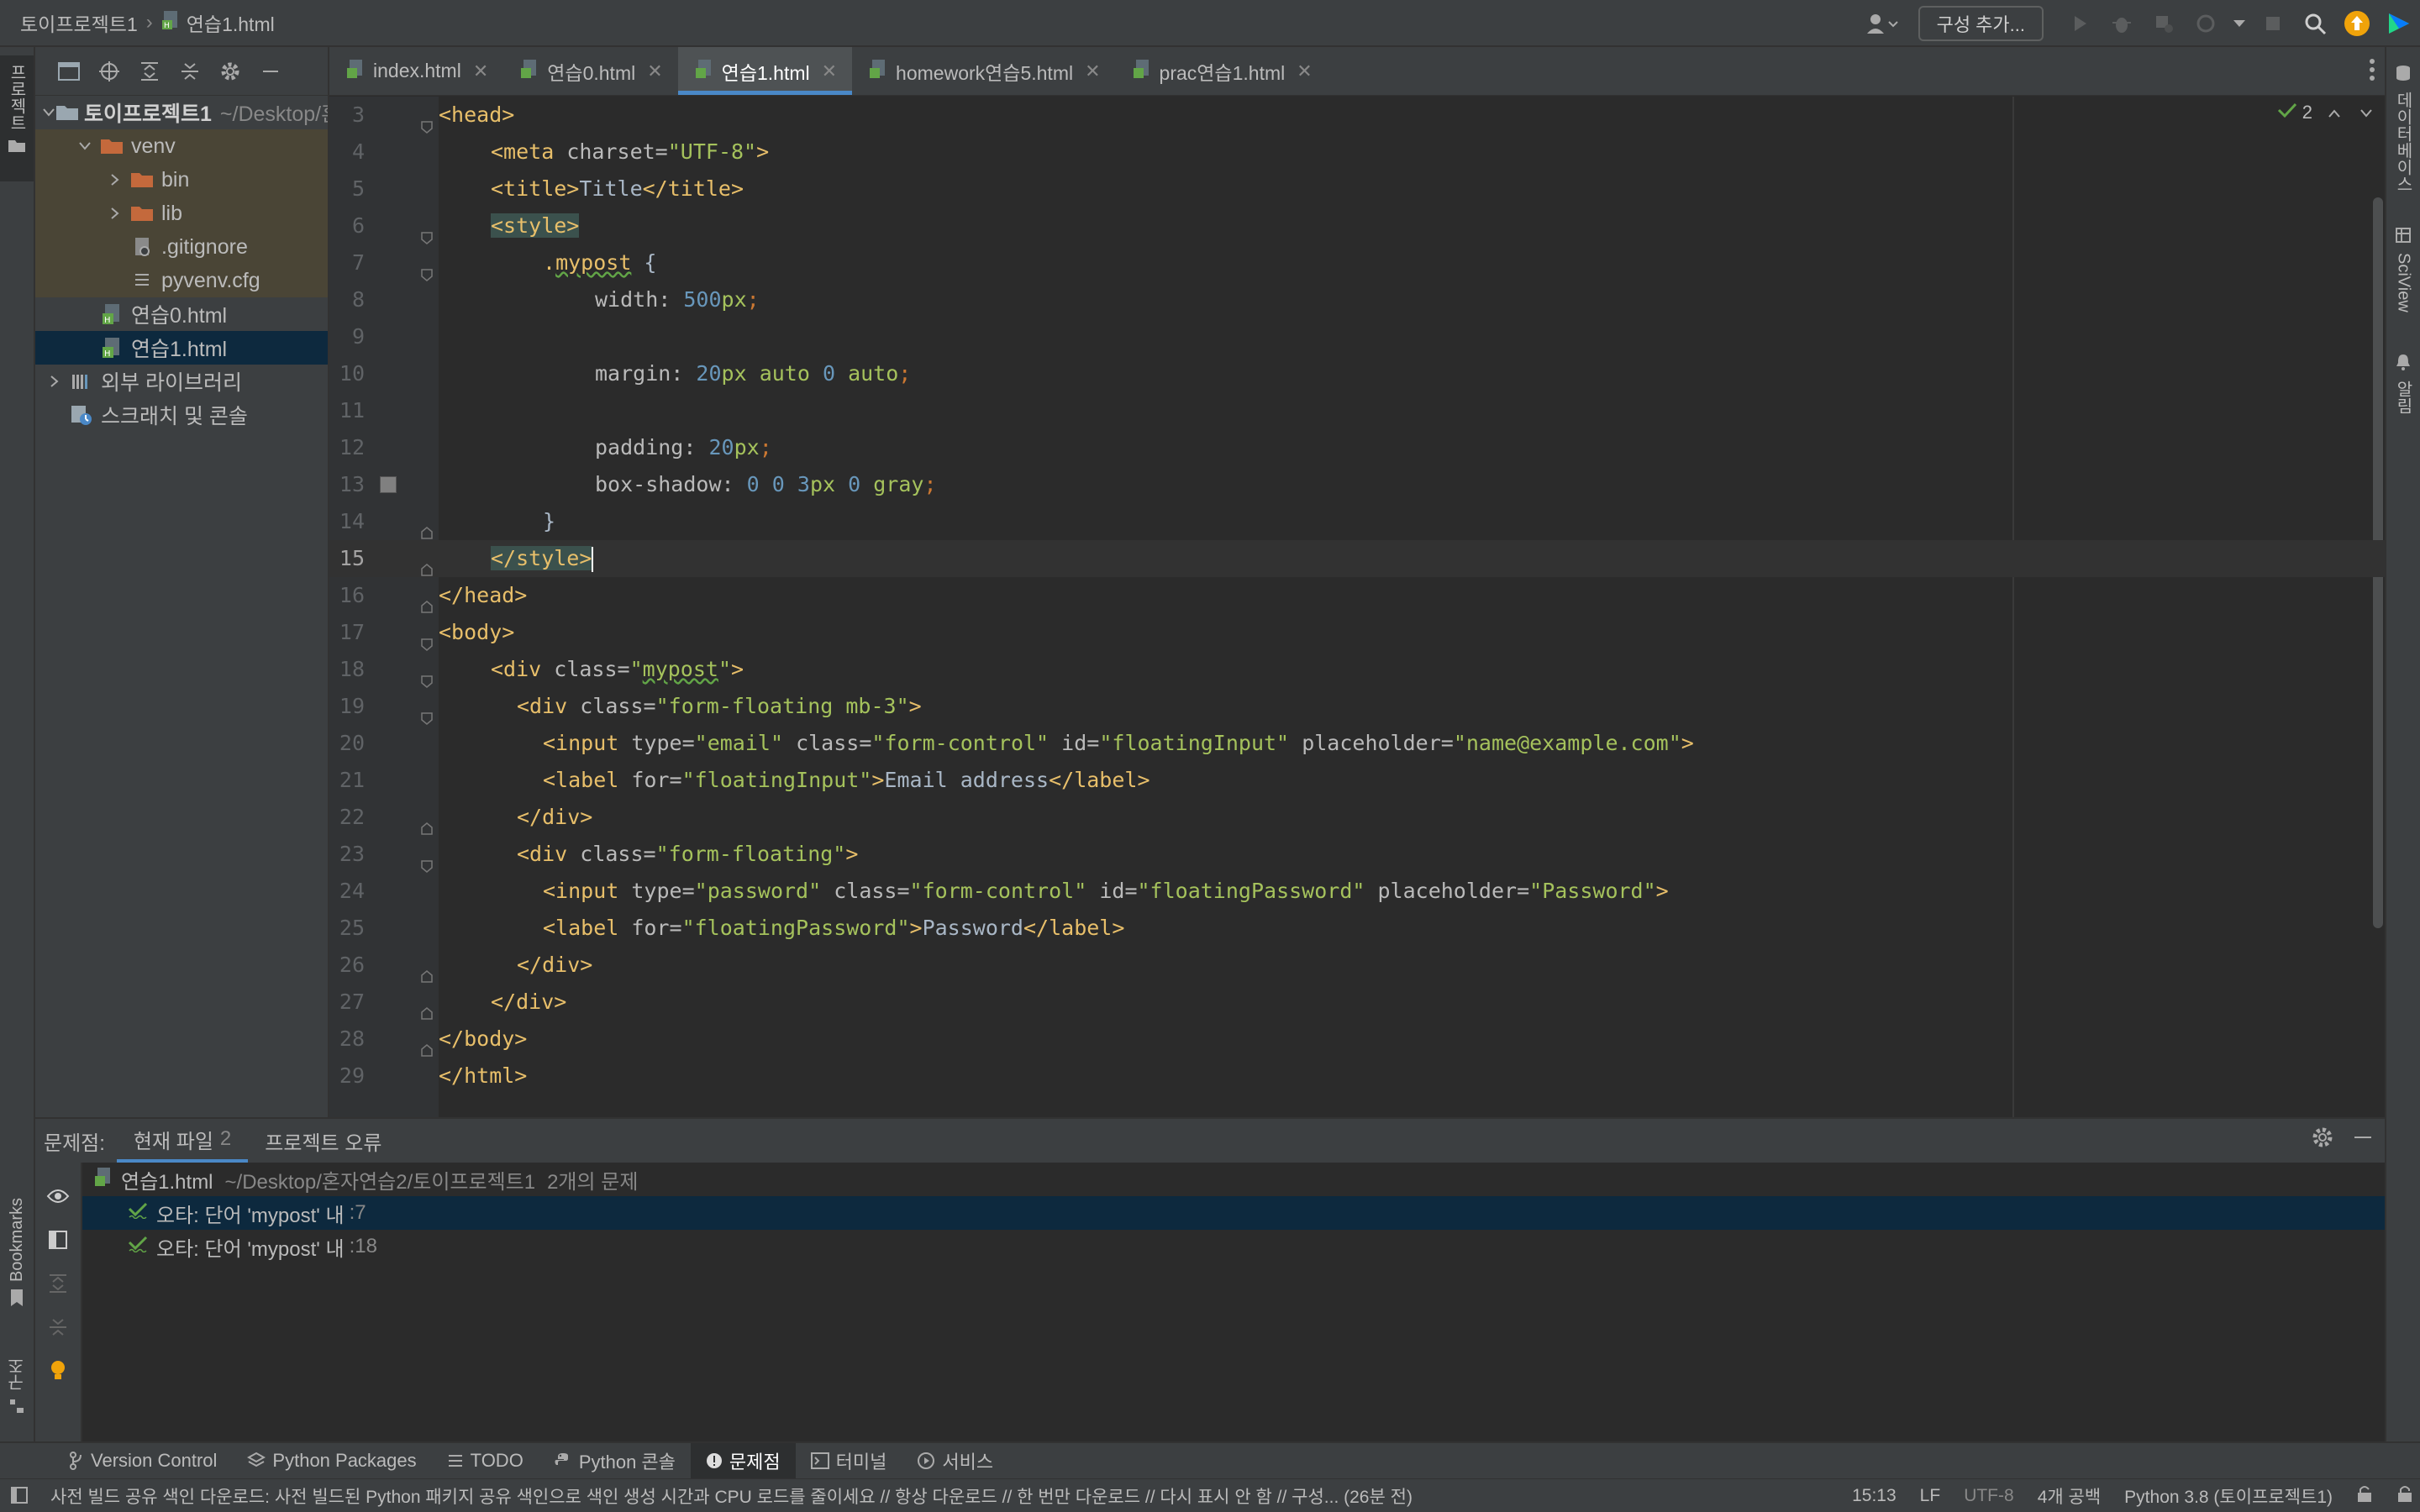  Describe the element at coordinates (2314, 23) in the screenshot. I see `search-icon` at that location.